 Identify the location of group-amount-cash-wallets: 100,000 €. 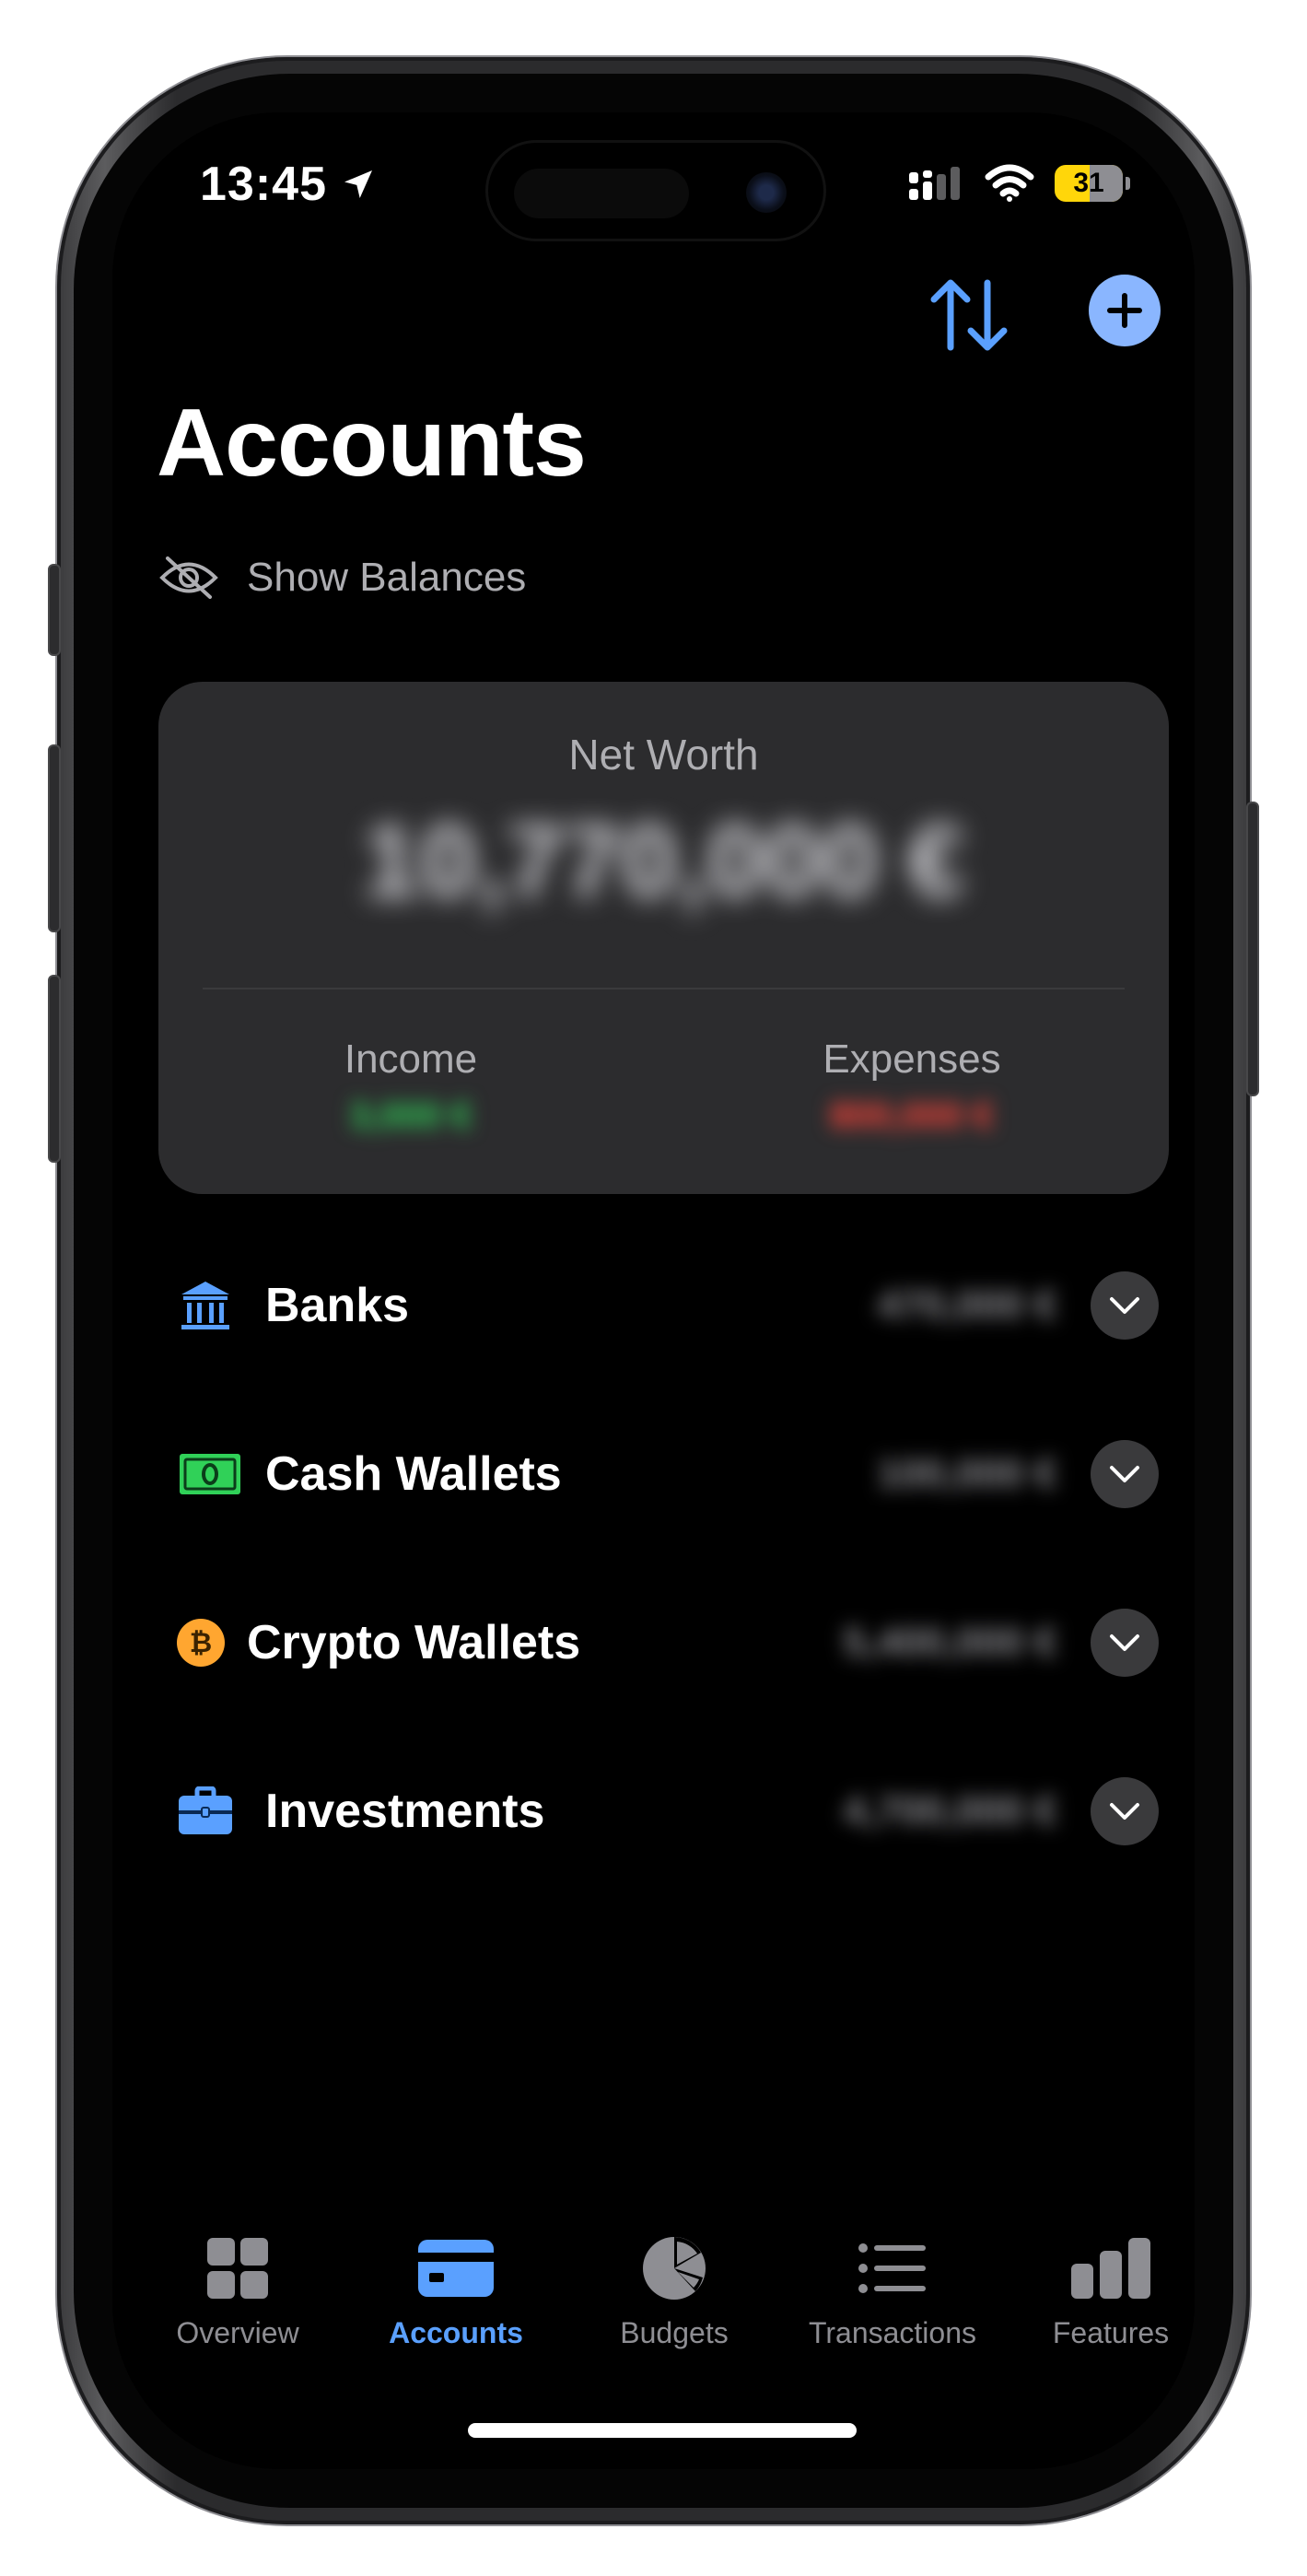
(967, 1473).